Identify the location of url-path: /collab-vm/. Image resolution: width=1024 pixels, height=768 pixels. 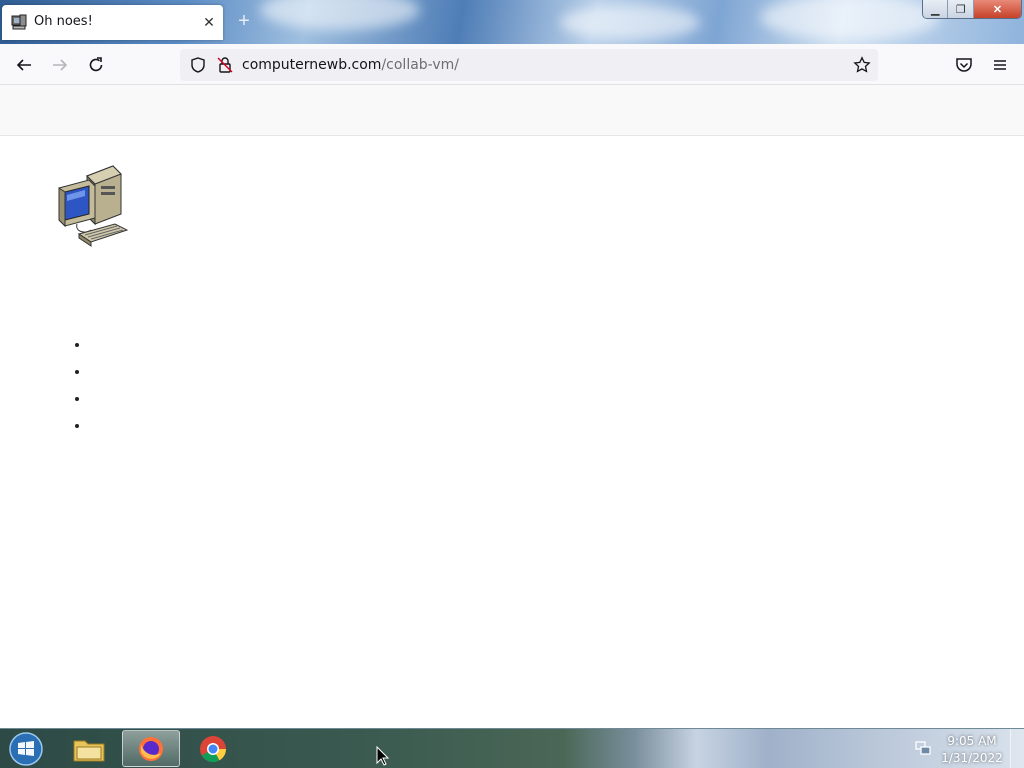
(420, 65).